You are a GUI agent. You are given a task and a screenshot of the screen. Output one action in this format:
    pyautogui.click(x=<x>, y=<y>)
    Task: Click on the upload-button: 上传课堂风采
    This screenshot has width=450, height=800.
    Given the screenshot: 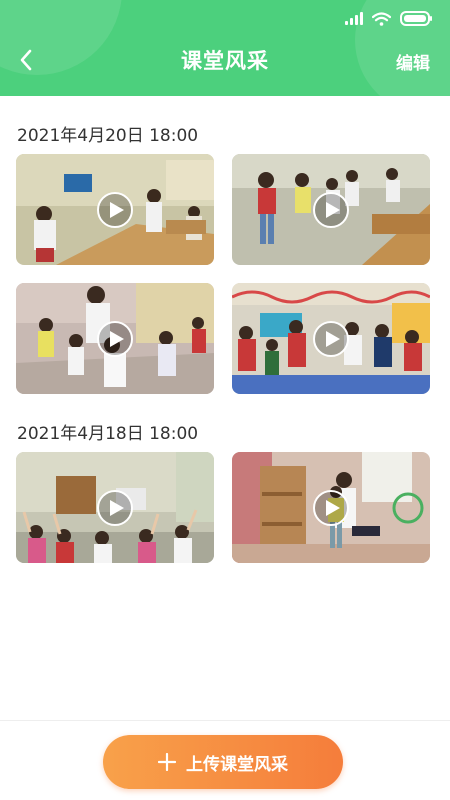 What is the action you would take?
    pyautogui.click(x=223, y=762)
    